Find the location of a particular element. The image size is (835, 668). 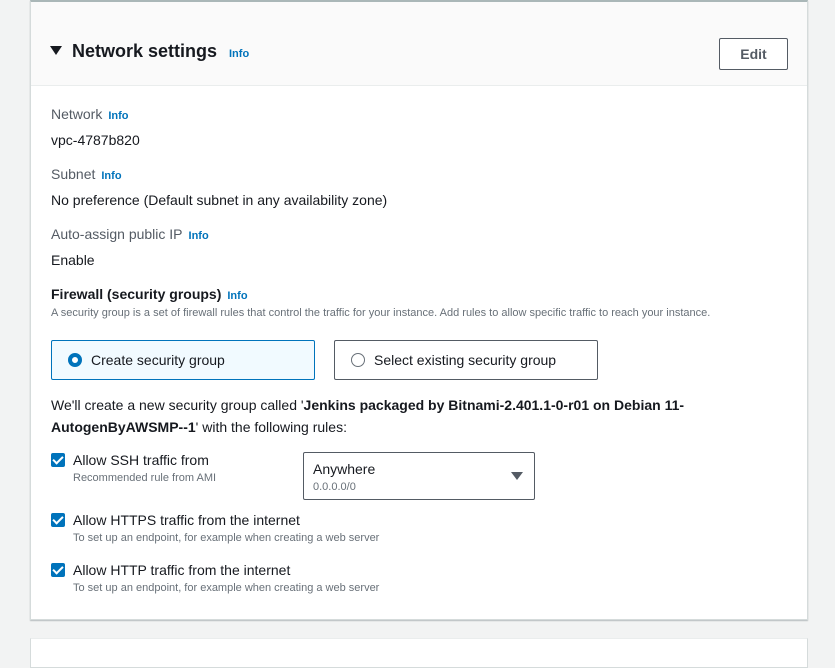

ssh-rule-label: Allow SSH traffic from is located at coordinates (141, 460).